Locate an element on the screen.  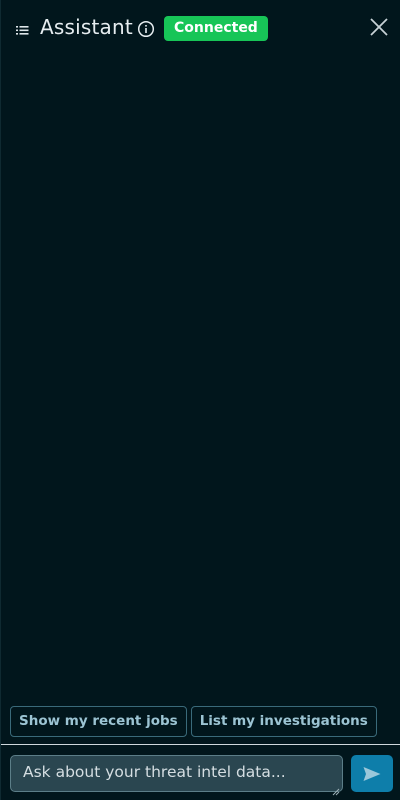
info-circle-icon is located at coordinates (146, 29).